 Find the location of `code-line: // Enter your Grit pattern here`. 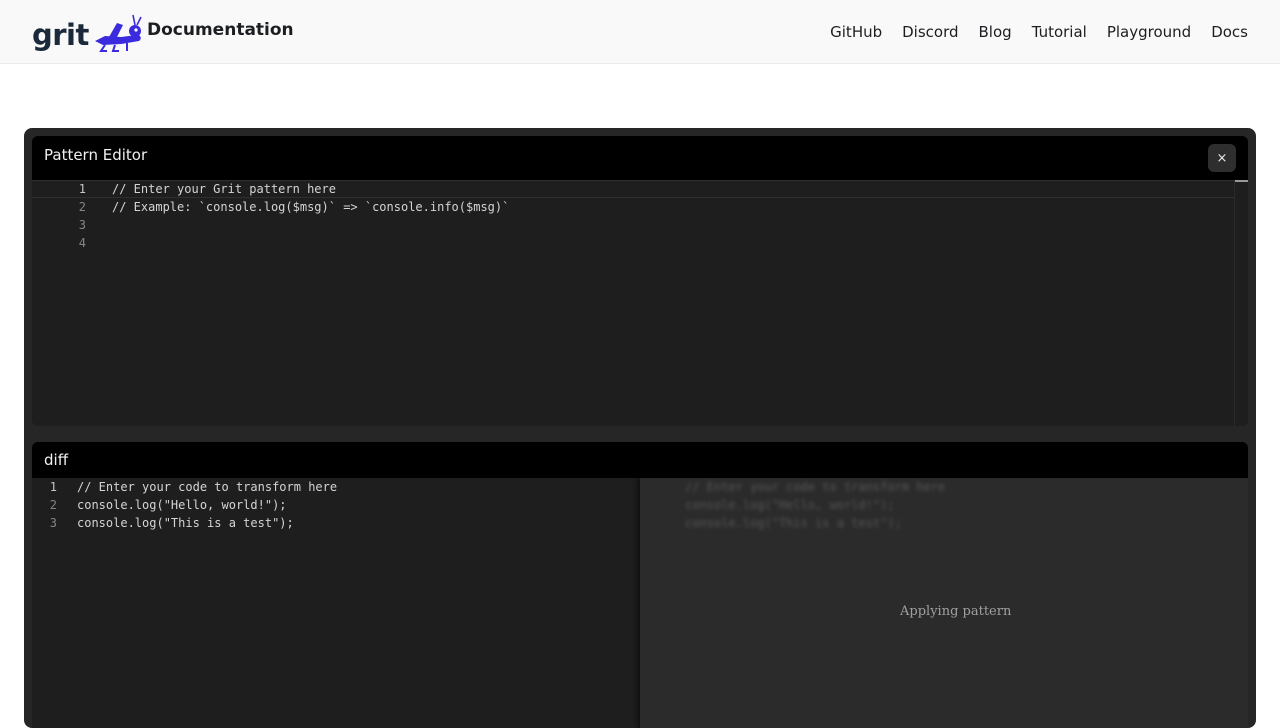

code-line: // Enter your Grit pattern here is located at coordinates (224, 189).